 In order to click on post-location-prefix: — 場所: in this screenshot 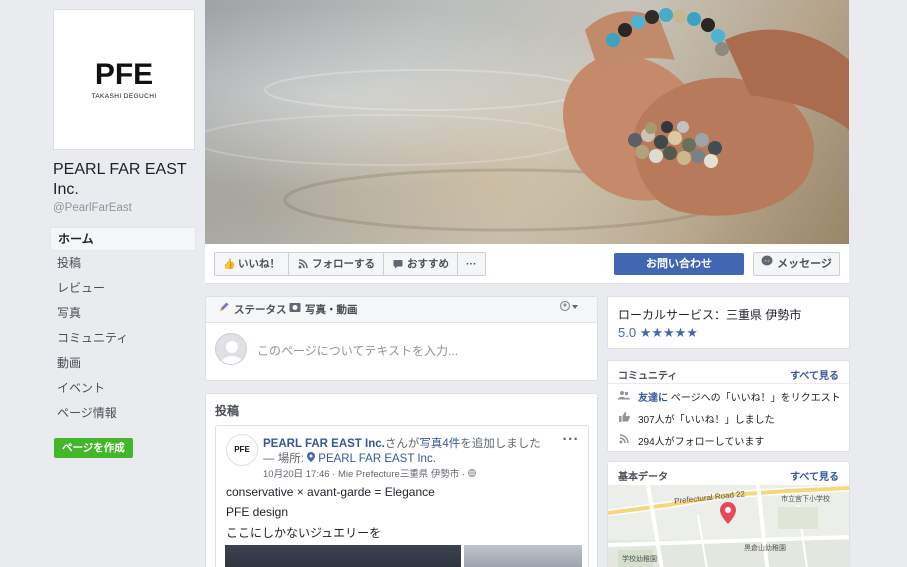, I will do `click(283, 459)`.